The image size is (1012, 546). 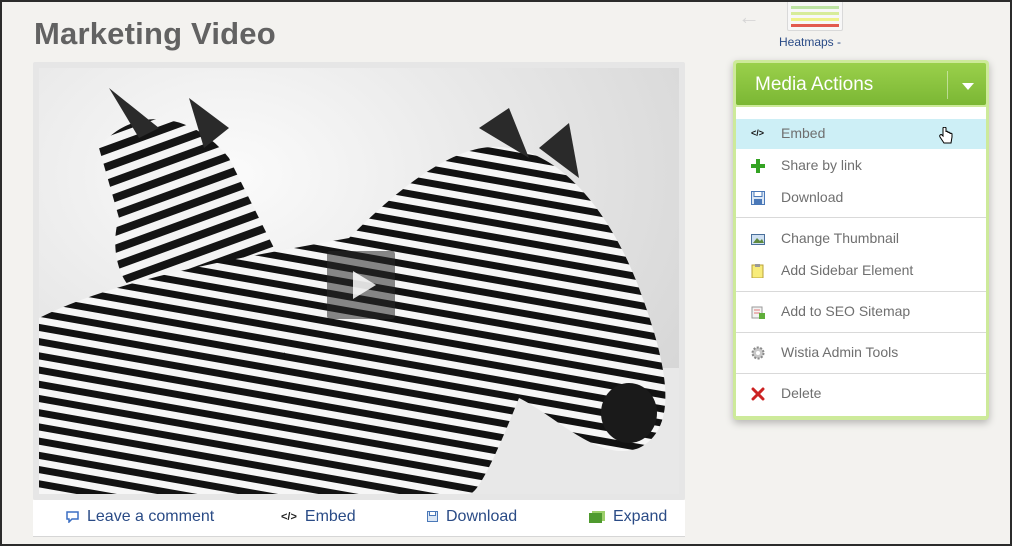 I want to click on media-actions-title: Media Actions, so click(x=814, y=84).